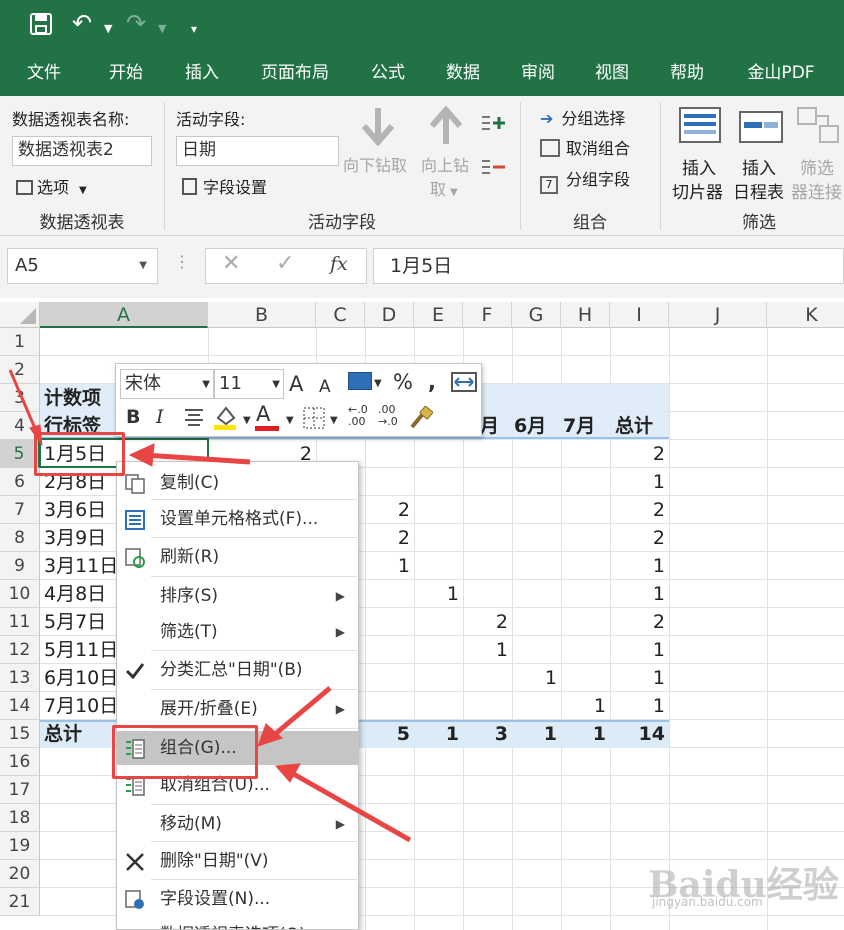 The image size is (844, 930). I want to click on watermark-url: jingyan.baidu.com, so click(707, 902).